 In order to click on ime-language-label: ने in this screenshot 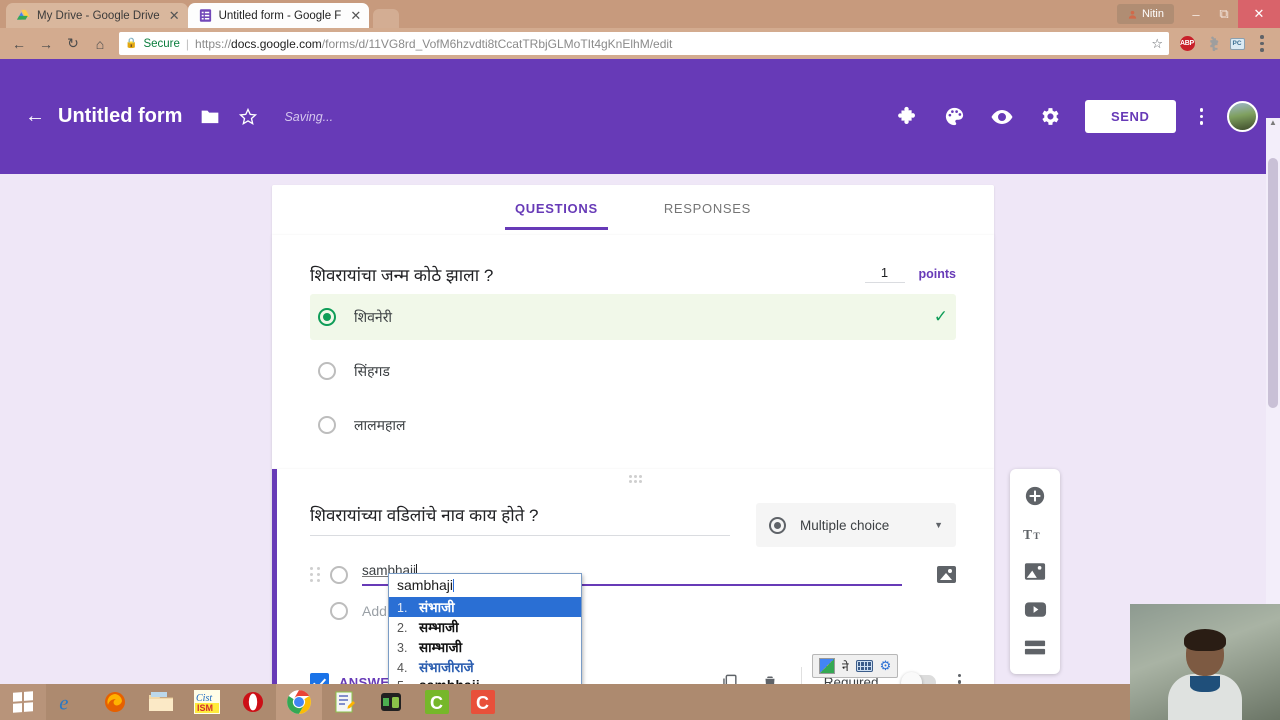, I will do `click(845, 666)`.